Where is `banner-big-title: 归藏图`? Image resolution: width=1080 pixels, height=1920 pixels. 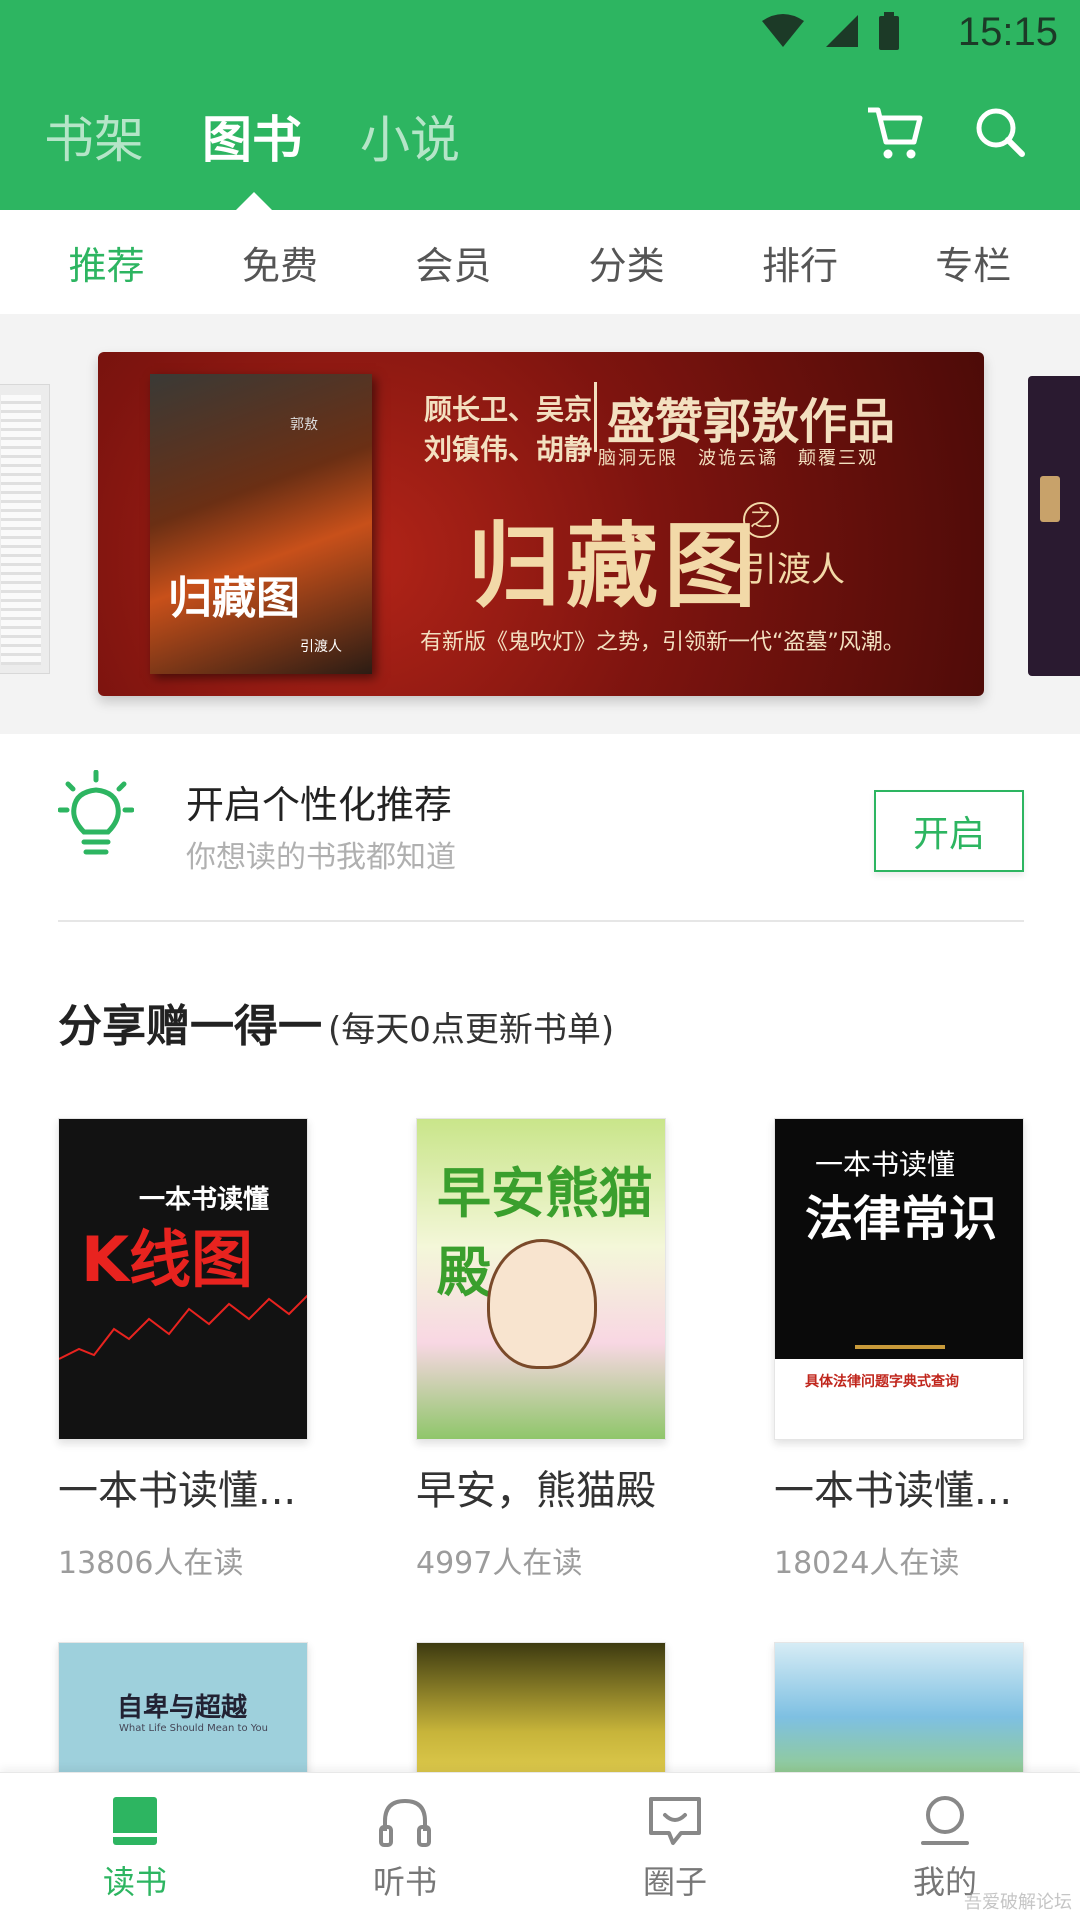
banner-big-title: 归藏图 is located at coordinates (615, 566).